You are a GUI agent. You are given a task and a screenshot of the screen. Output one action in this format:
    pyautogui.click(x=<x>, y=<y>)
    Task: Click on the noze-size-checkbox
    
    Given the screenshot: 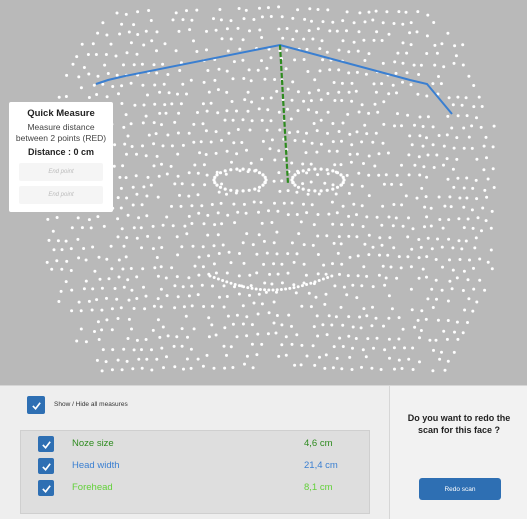 What is the action you would take?
    pyautogui.click(x=46, y=444)
    